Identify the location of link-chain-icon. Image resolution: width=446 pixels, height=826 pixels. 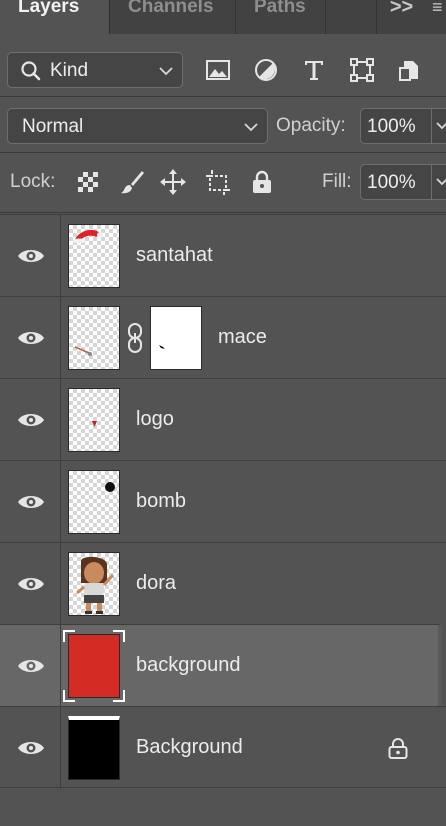
(135, 338).